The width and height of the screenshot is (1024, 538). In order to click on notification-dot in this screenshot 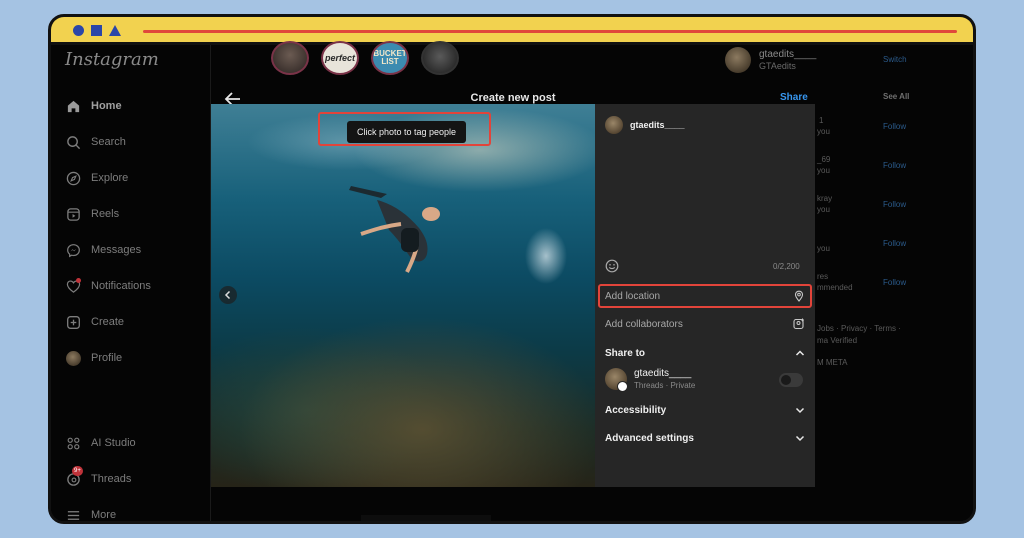, I will do `click(78, 280)`.